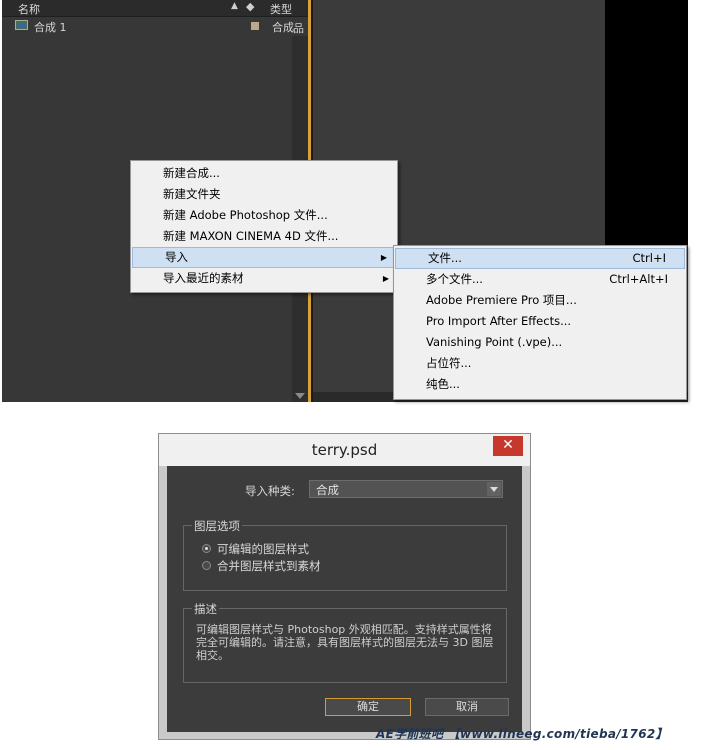 This screenshot has height=750, width=703. What do you see at coordinates (540, 279) in the screenshot?
I see `menu-item-import-multiple: 多个文件... Ctrl+Alt+I` at bounding box center [540, 279].